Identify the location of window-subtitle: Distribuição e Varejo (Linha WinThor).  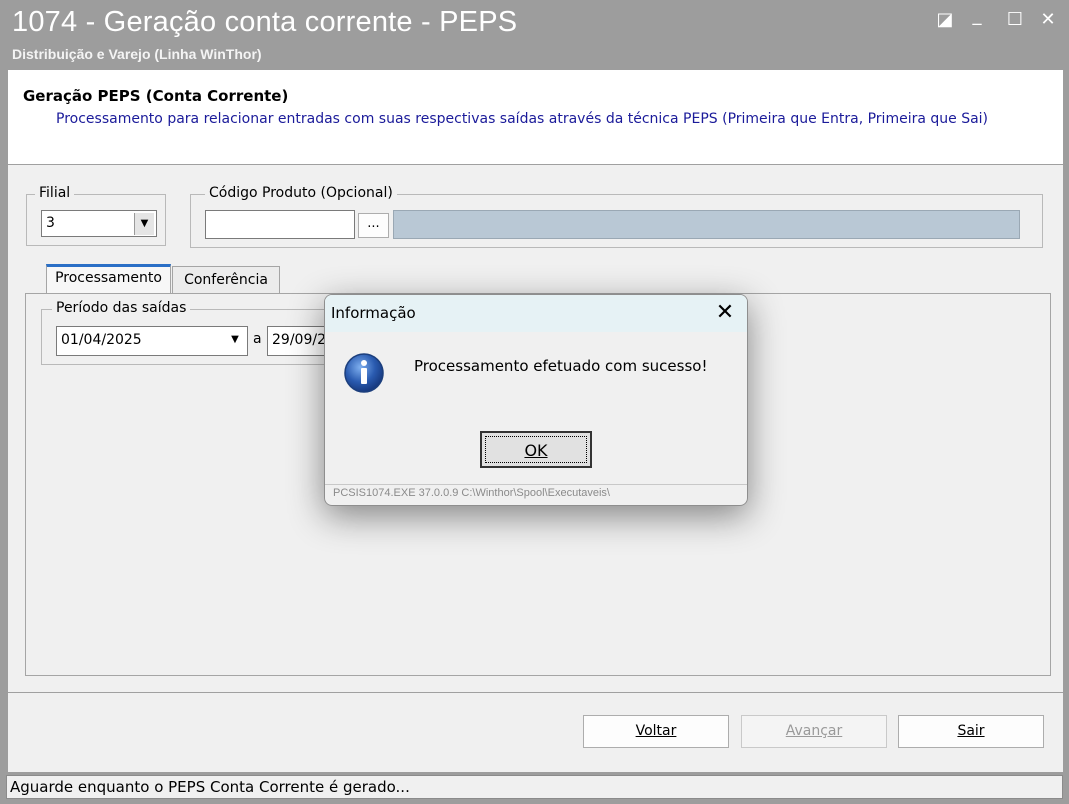
(137, 54).